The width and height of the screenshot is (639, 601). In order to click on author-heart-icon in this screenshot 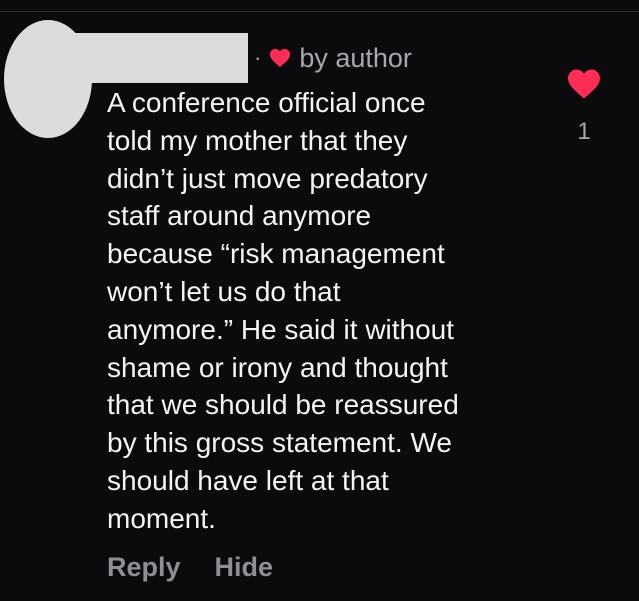, I will do `click(280, 58)`.